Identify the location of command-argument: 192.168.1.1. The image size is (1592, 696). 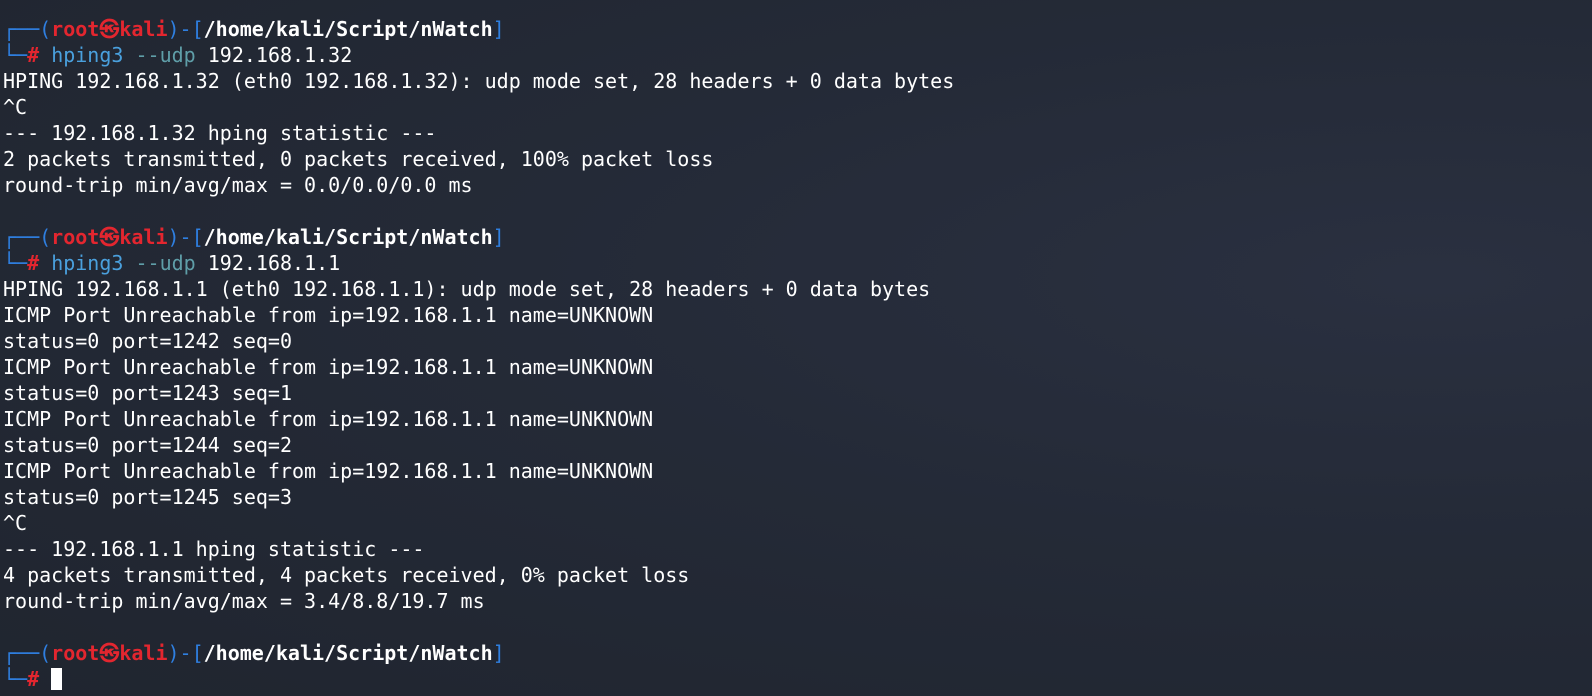
(274, 263).